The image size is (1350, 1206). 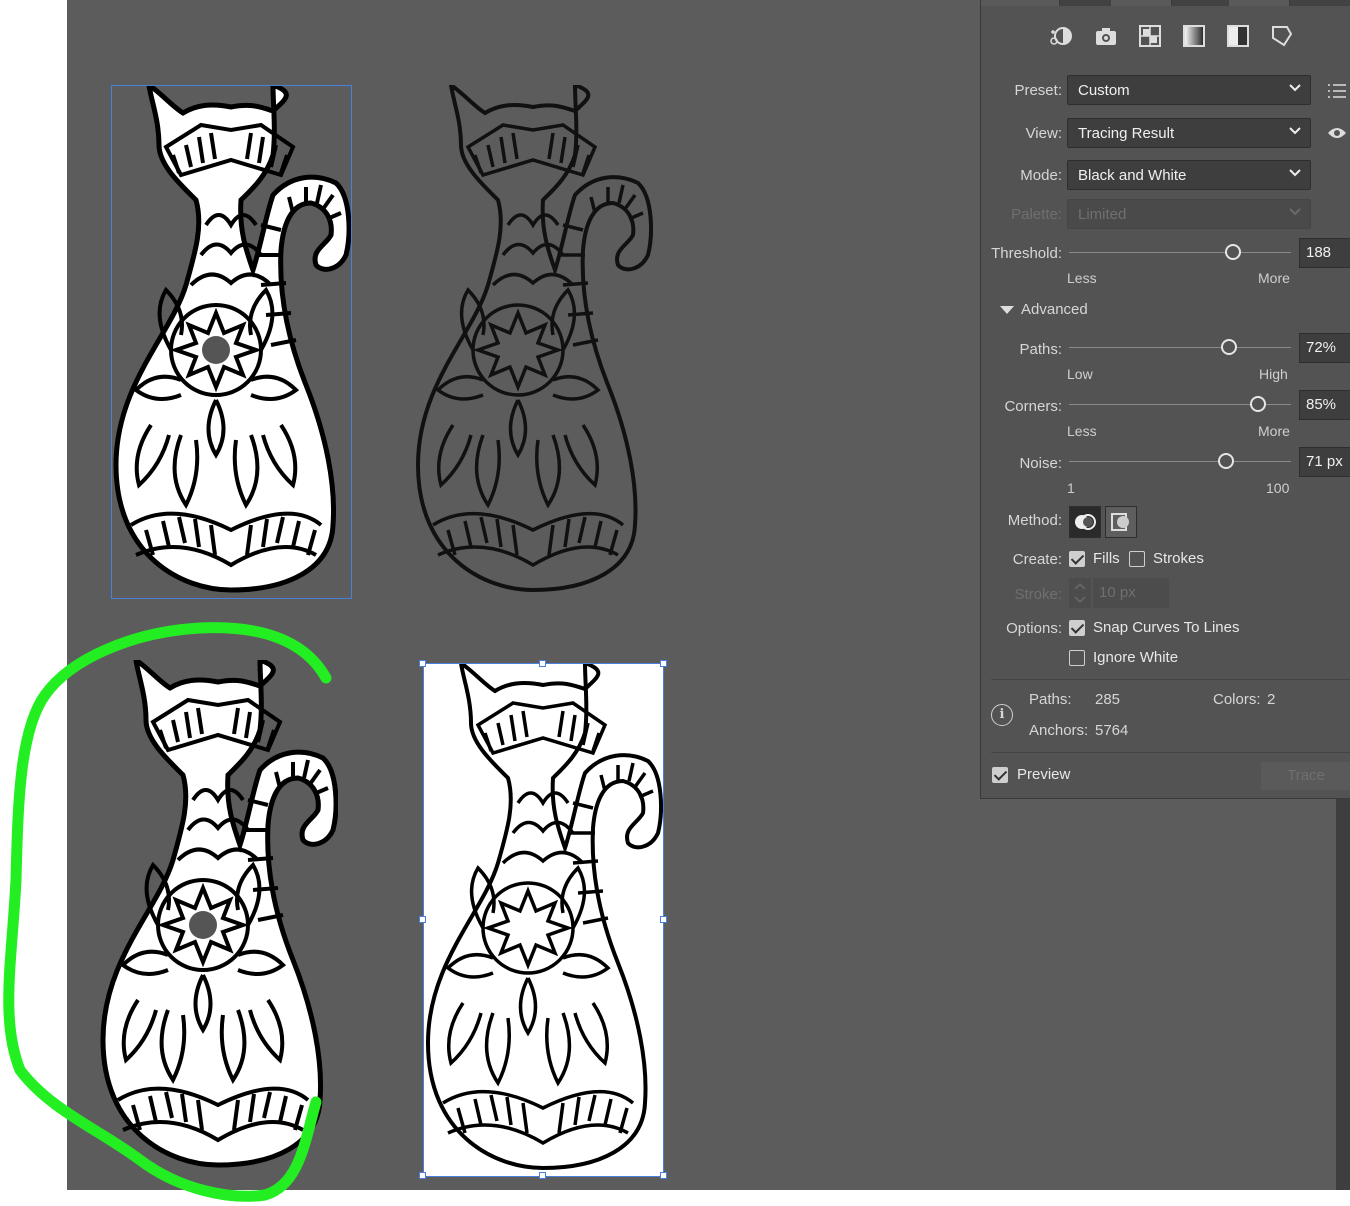 I want to click on stepper-arrows-icon, so click(x=1080, y=593).